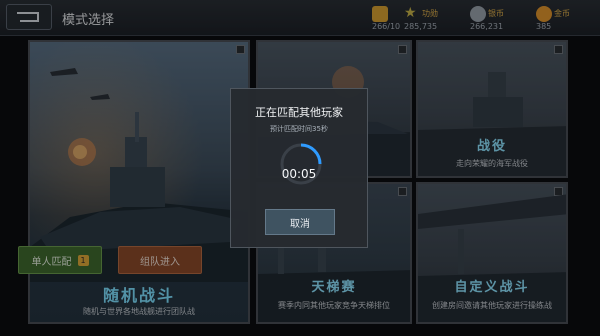 The height and width of the screenshot is (336, 600). Describe the element at coordinates (299, 129) in the screenshot. I see `estimated-time-text: 预计匹配时间35秒` at that location.